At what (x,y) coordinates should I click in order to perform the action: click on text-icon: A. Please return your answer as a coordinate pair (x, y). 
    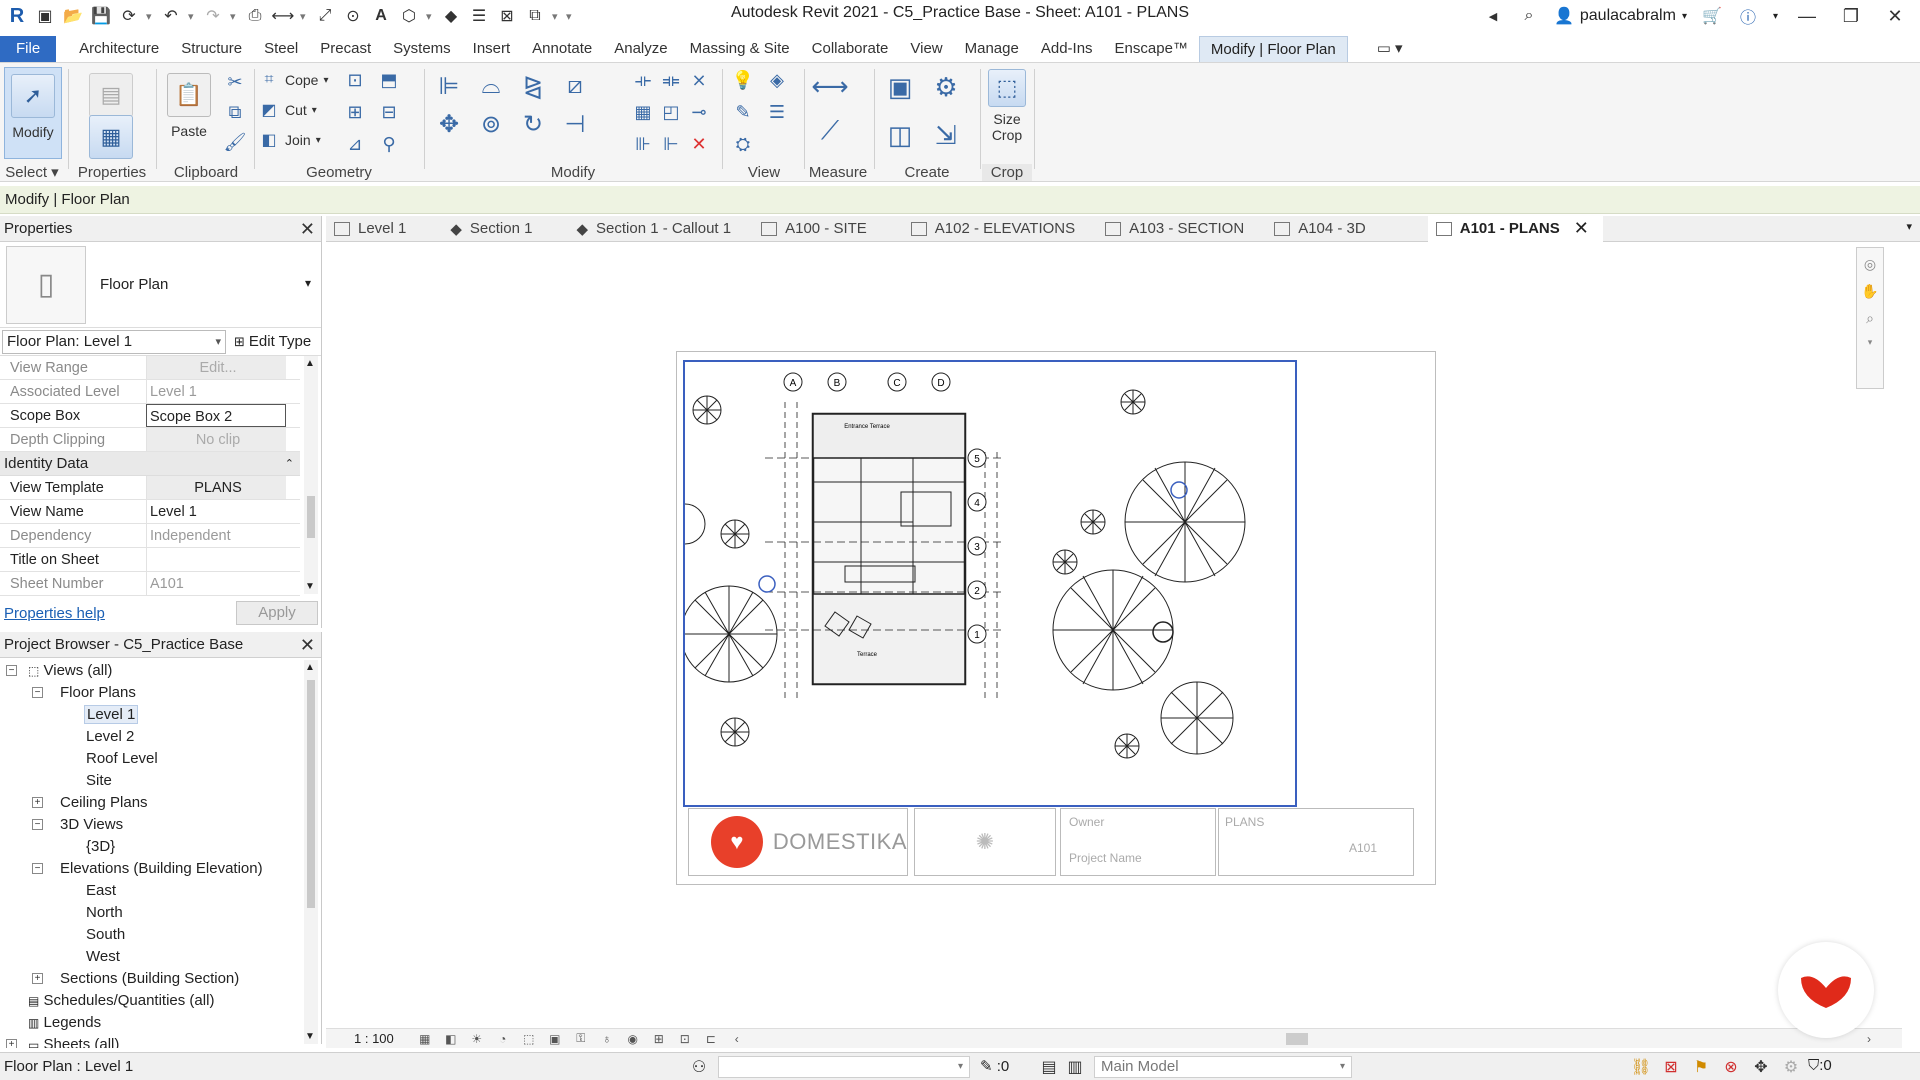
    Looking at the image, I should click on (381, 16).